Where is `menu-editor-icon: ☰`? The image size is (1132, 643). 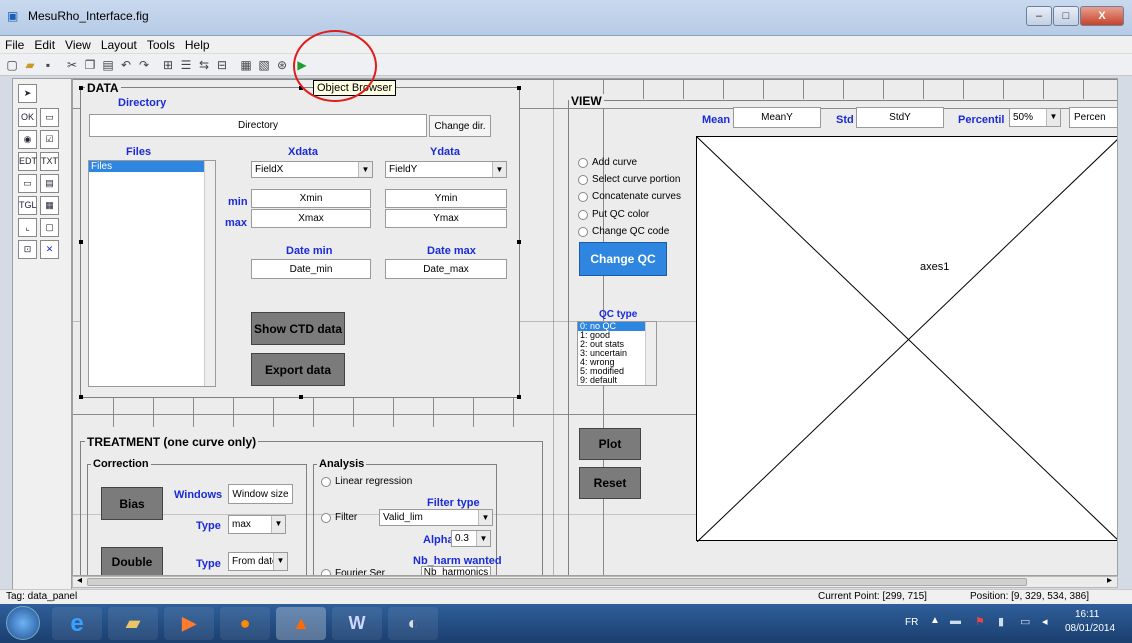 menu-editor-icon: ☰ is located at coordinates (186, 65).